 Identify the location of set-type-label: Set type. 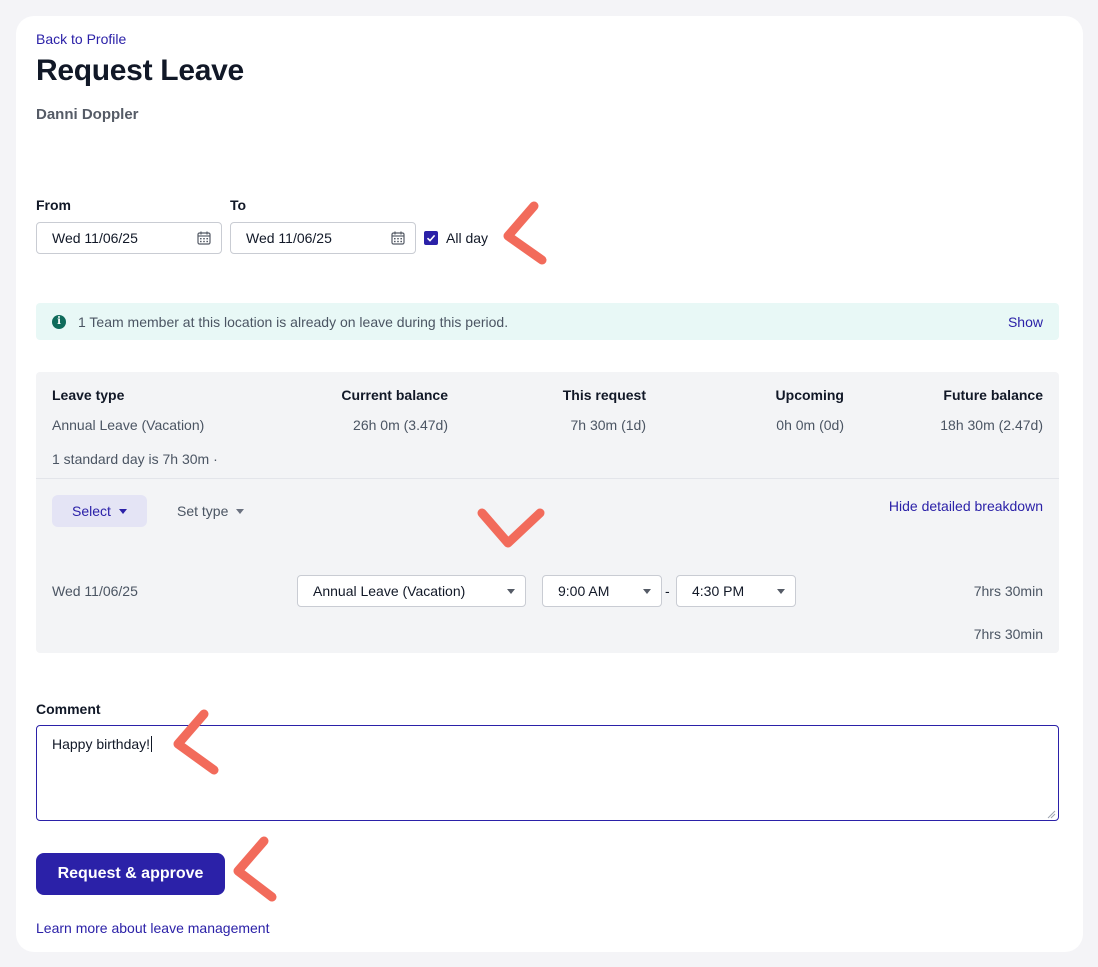
(203, 511).